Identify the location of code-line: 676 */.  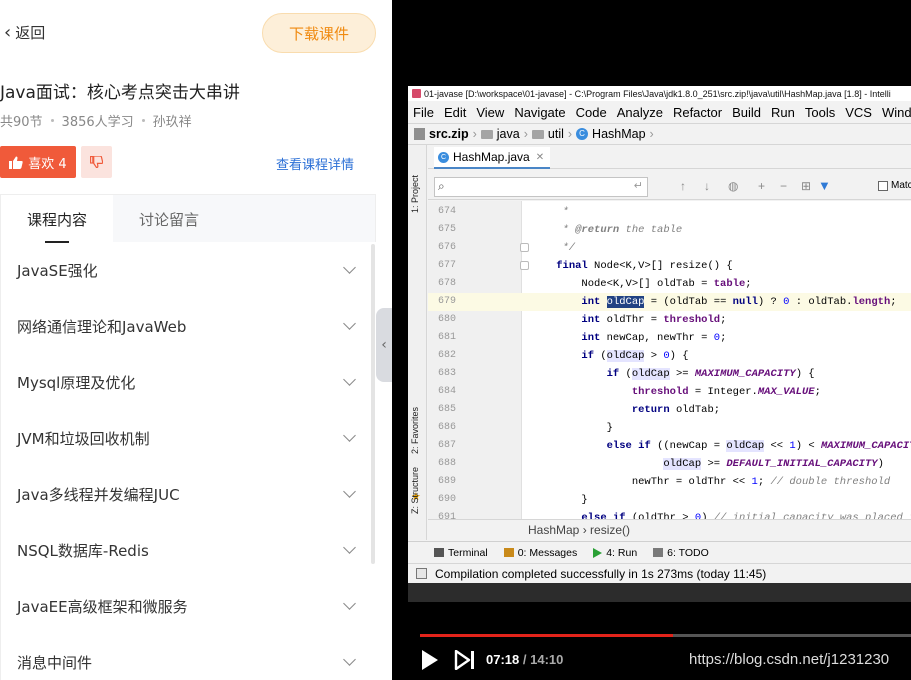
(669, 248).